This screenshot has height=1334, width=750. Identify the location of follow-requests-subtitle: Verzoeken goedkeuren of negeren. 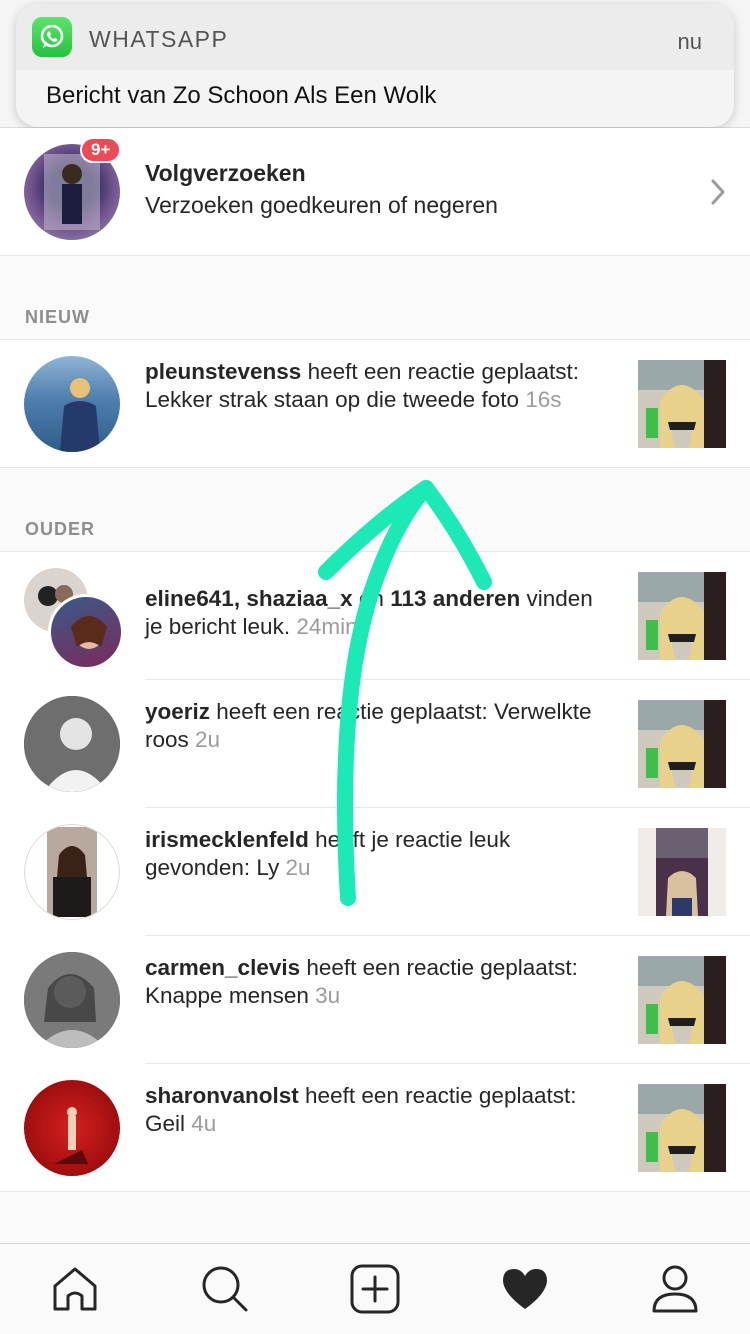
(321, 205).